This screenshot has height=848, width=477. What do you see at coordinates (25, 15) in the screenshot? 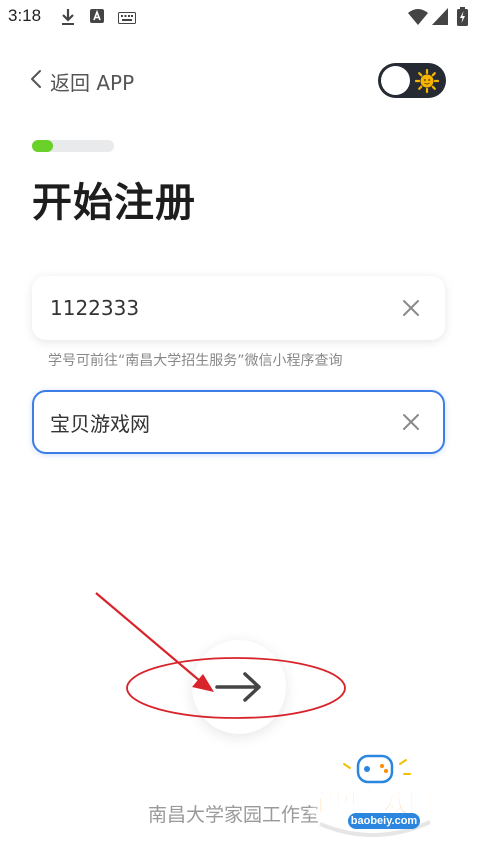
I see `status-time: 3:18` at bounding box center [25, 15].